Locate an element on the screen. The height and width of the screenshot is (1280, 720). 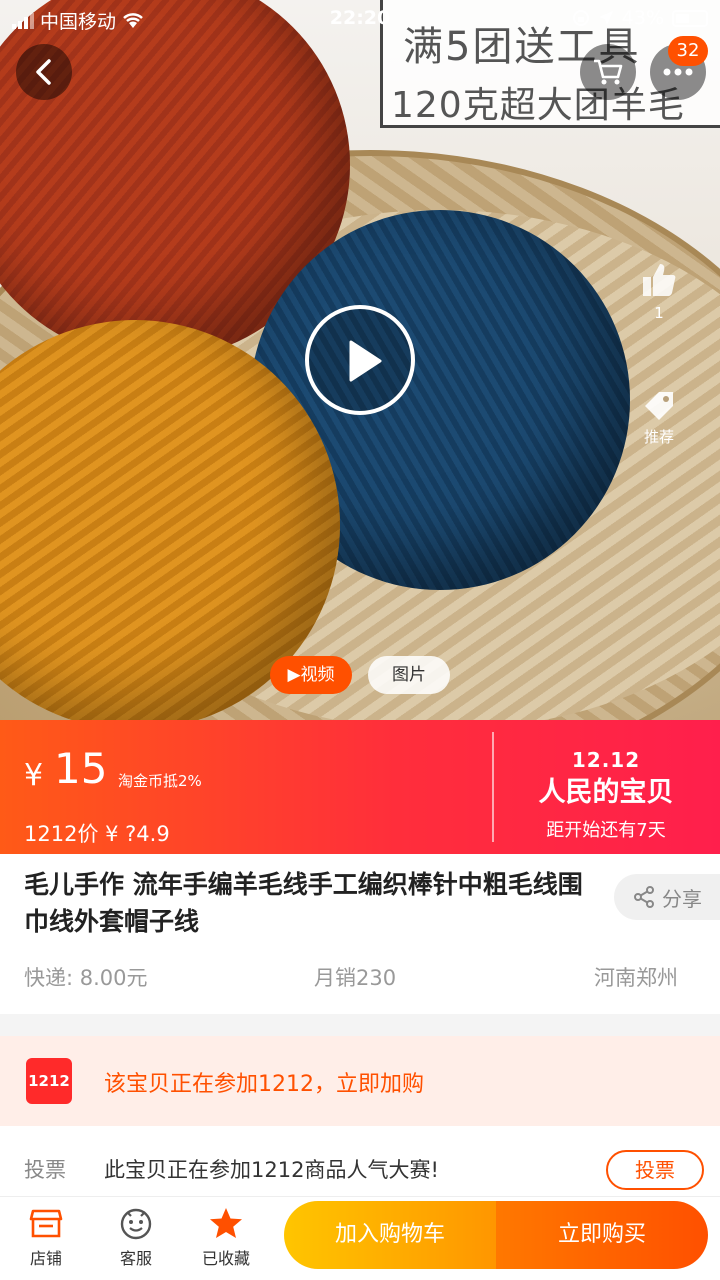
back-button is located at coordinates (44, 72).